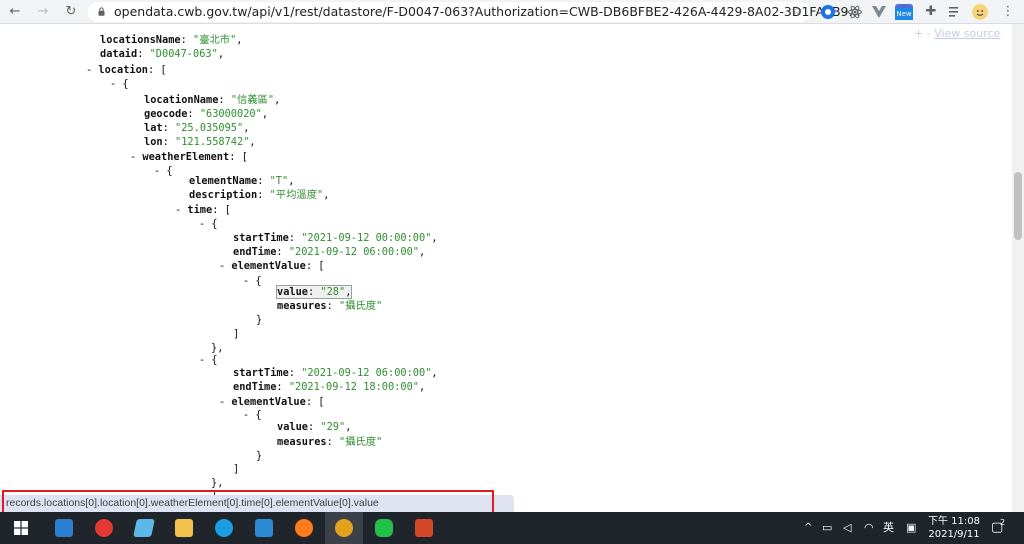  I want to click on vertical-scrollbar, so click(1018, 268).